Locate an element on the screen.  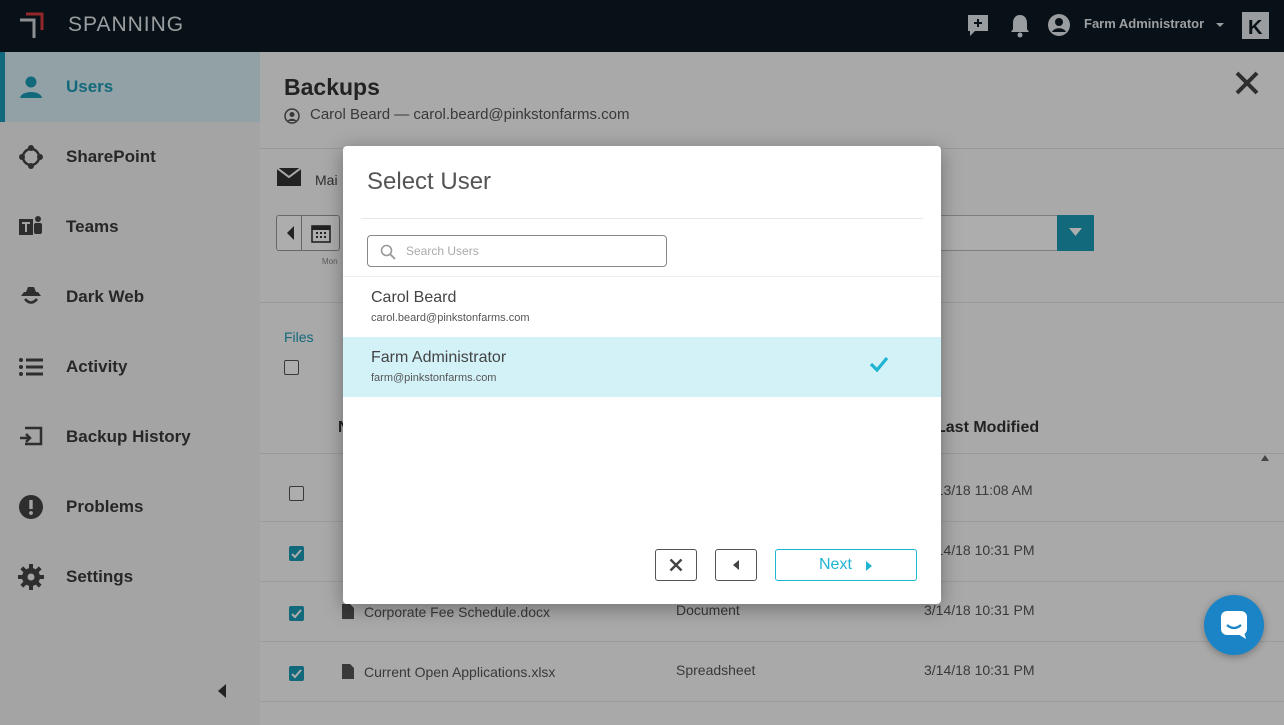
divider is located at coordinates (642, 218).